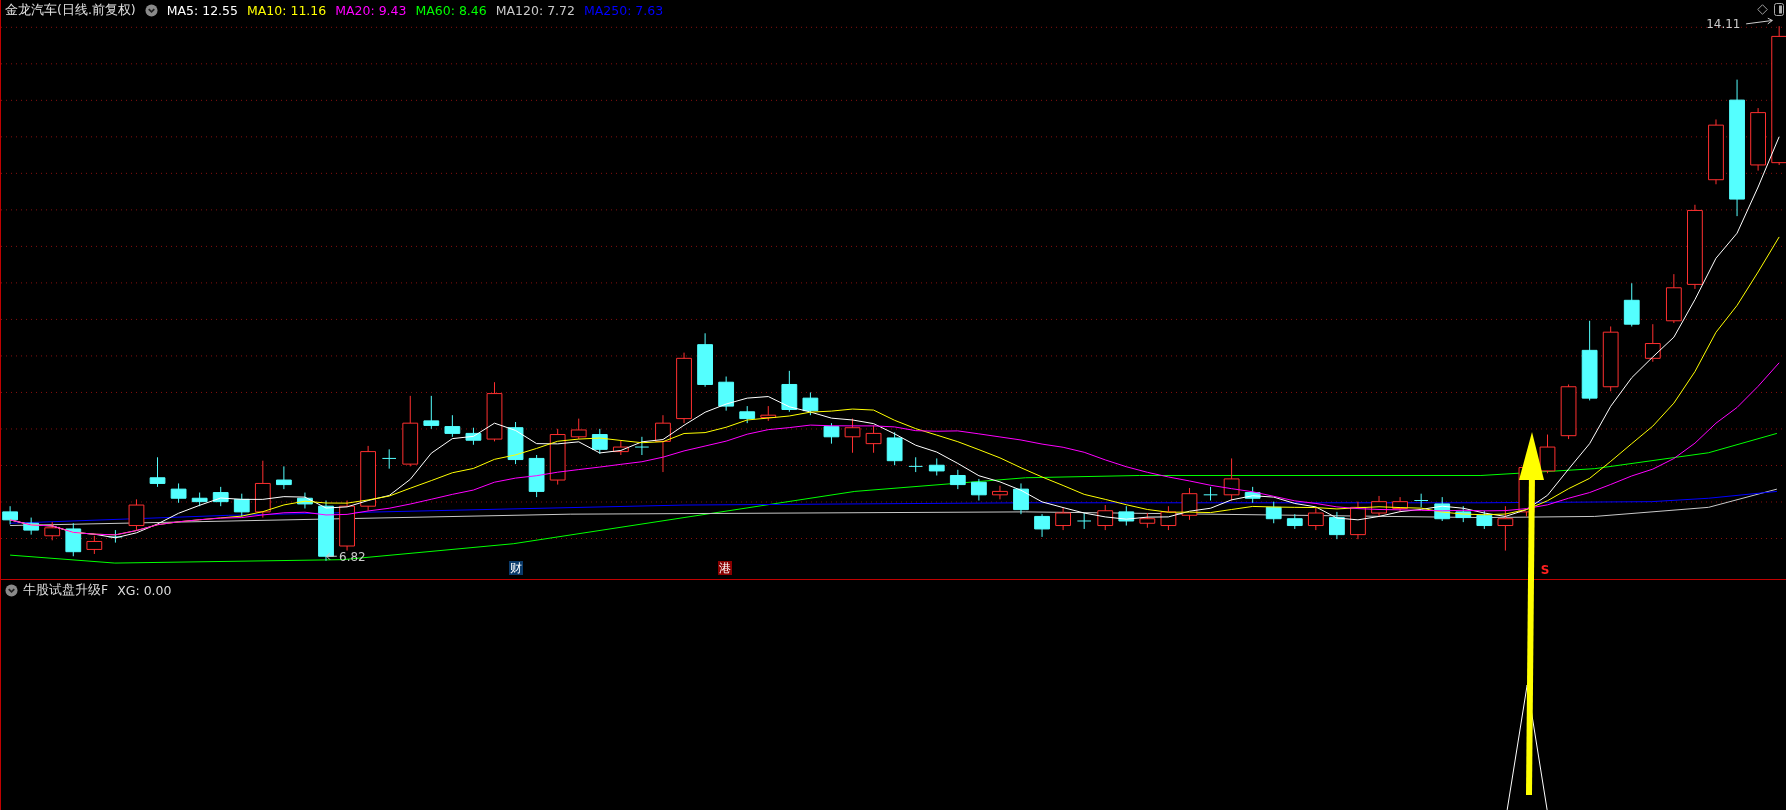 This screenshot has height=810, width=1786. Describe the element at coordinates (1545, 570) in the screenshot. I see `signal-marker: S` at that location.